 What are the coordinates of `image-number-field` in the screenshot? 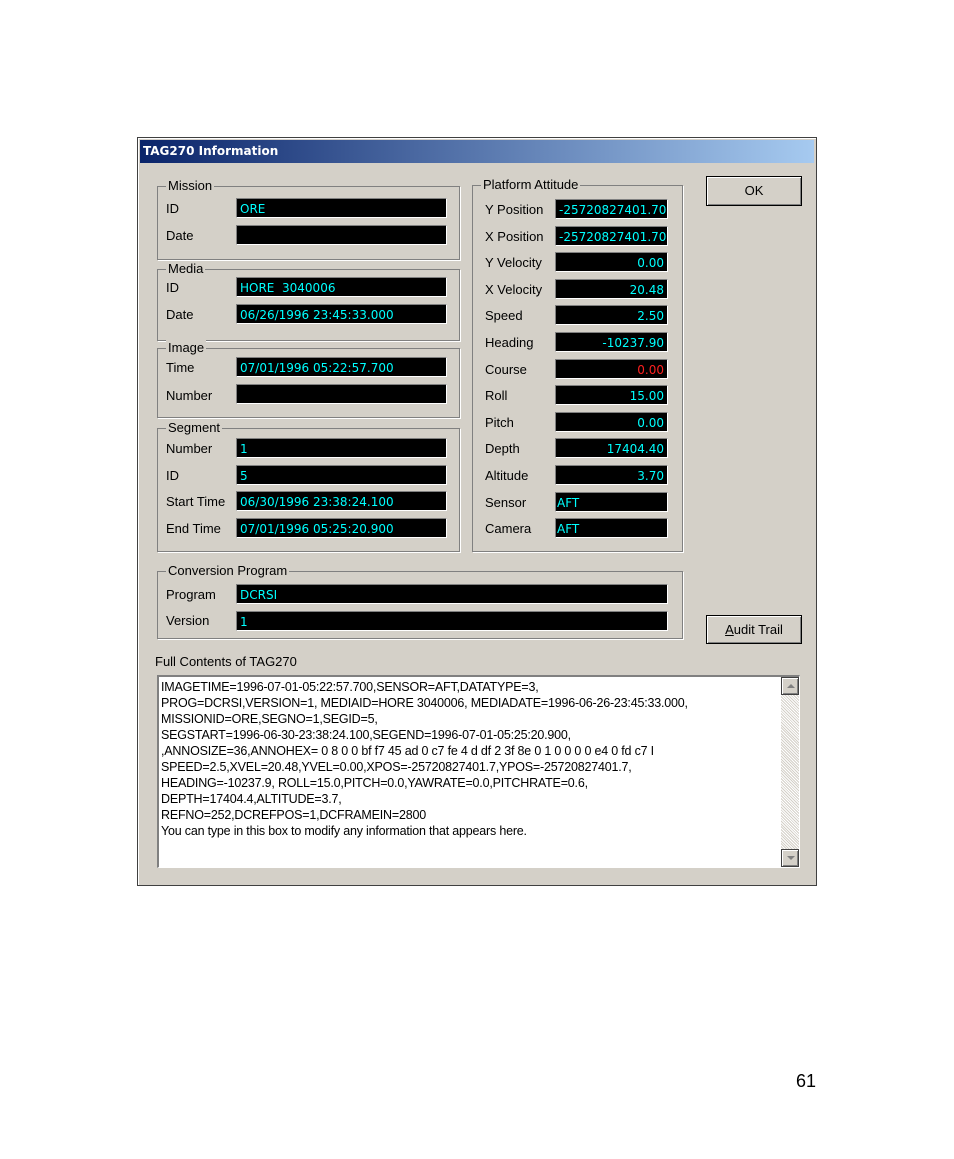 It's located at (341, 394).